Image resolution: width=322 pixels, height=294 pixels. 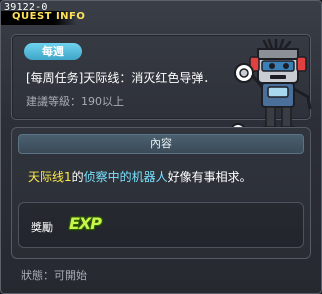 What do you see at coordinates (209, 177) in the screenshot?
I see `desc-rest: 好像有事相求。` at bounding box center [209, 177].